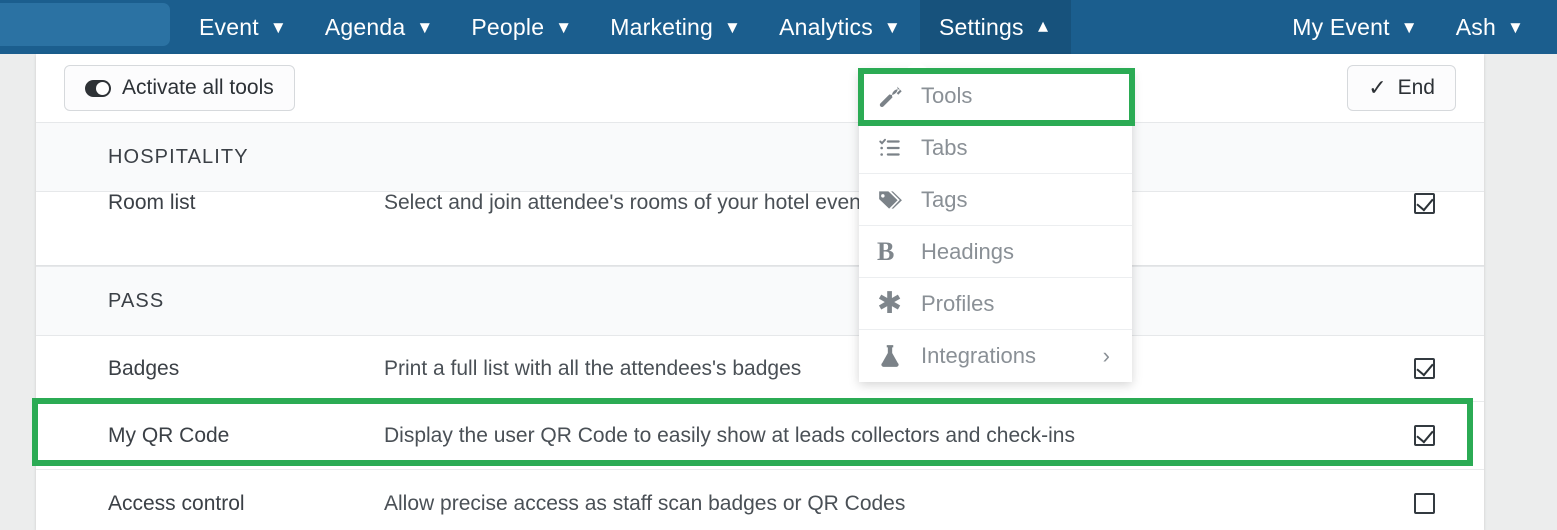 This screenshot has height=530, width=1557. I want to click on nav-label-analytics: Analytics, so click(826, 26).